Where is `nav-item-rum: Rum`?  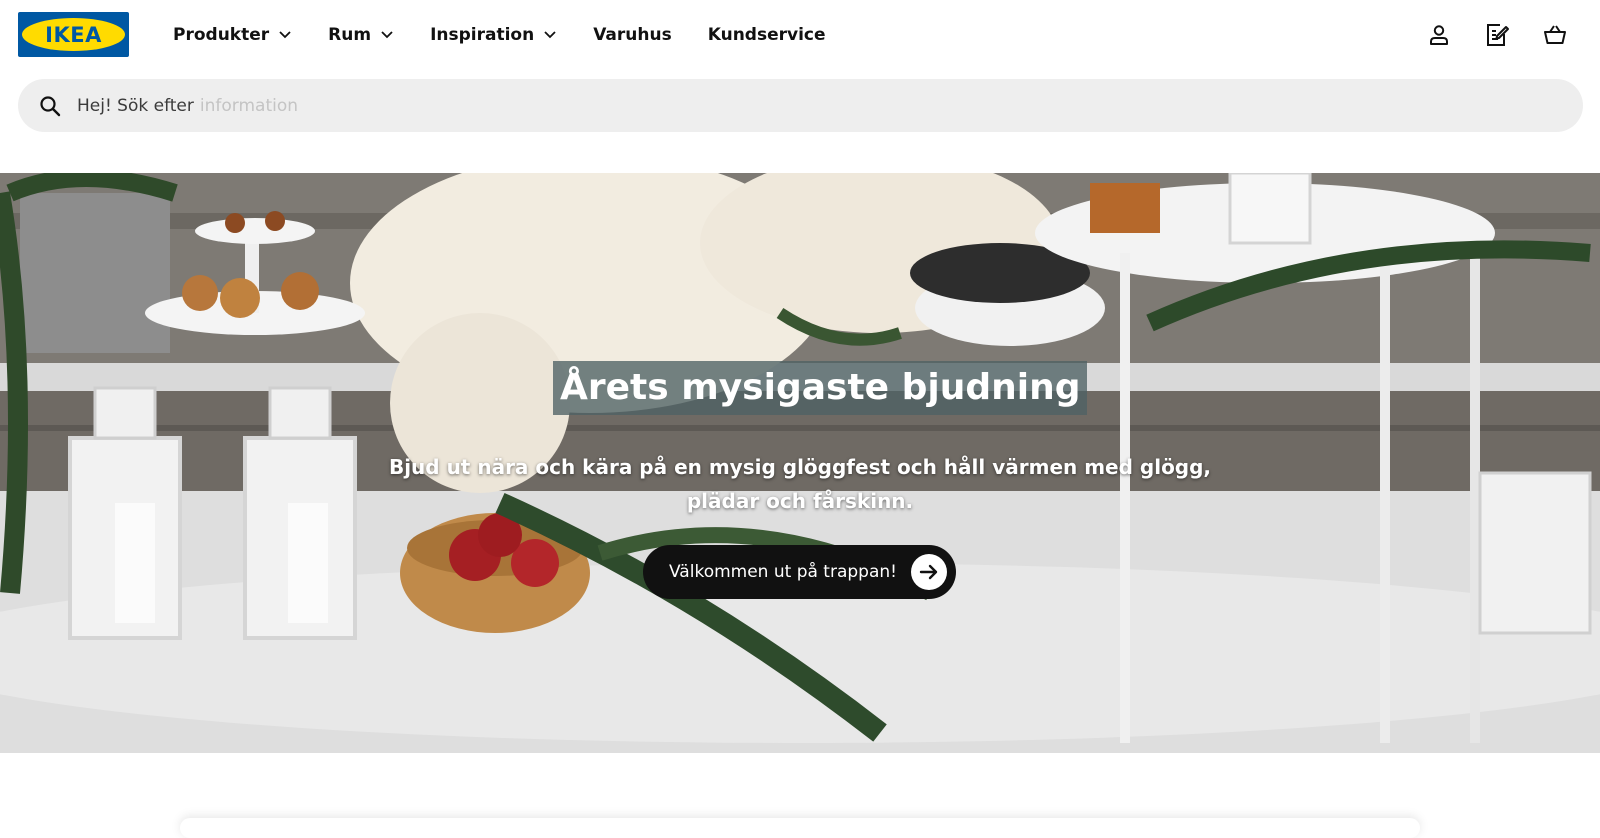
nav-item-rum: Rum is located at coordinates (361, 35).